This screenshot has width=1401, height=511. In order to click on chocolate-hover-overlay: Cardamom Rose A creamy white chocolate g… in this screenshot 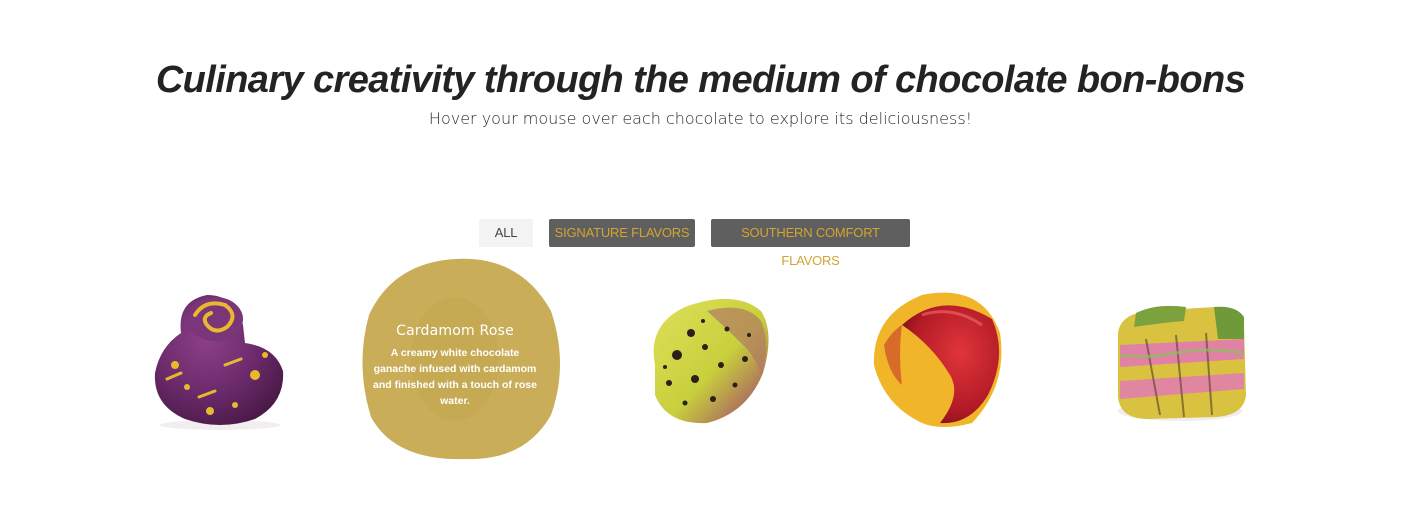, I will do `click(460, 360)`.